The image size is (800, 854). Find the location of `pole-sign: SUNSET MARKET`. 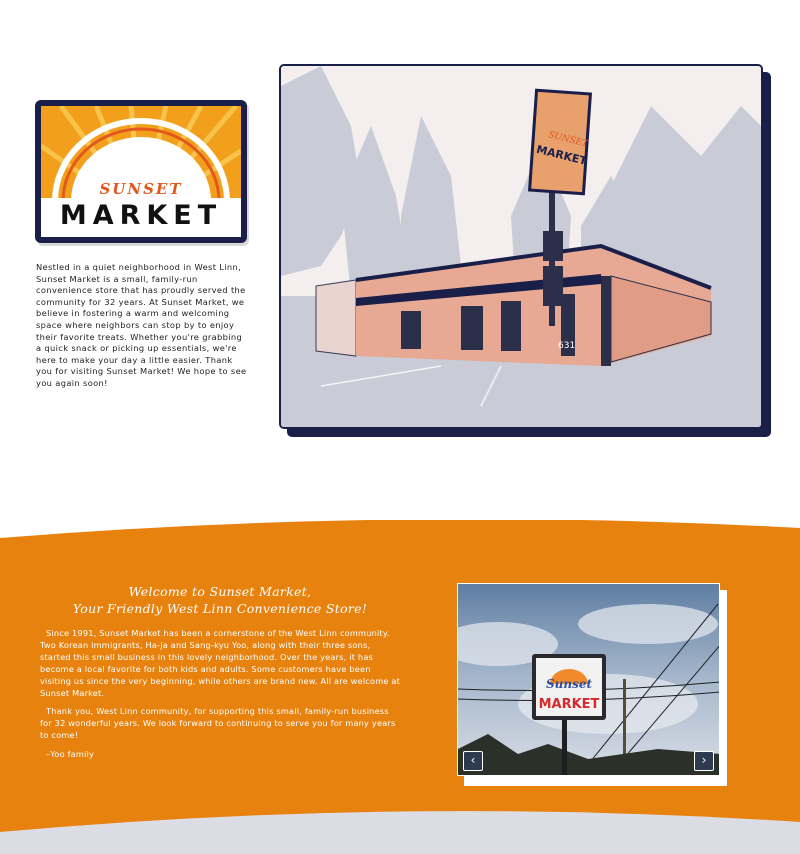

pole-sign: SUNSET MARKET is located at coordinates (560, 142).